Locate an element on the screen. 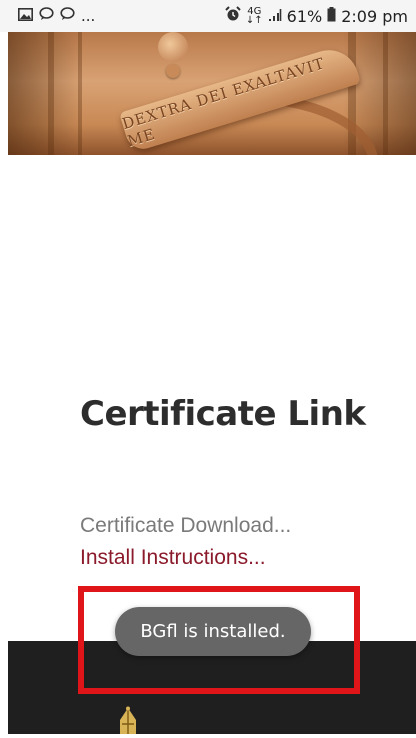  battery-percent: 61% is located at coordinates (304, 16).